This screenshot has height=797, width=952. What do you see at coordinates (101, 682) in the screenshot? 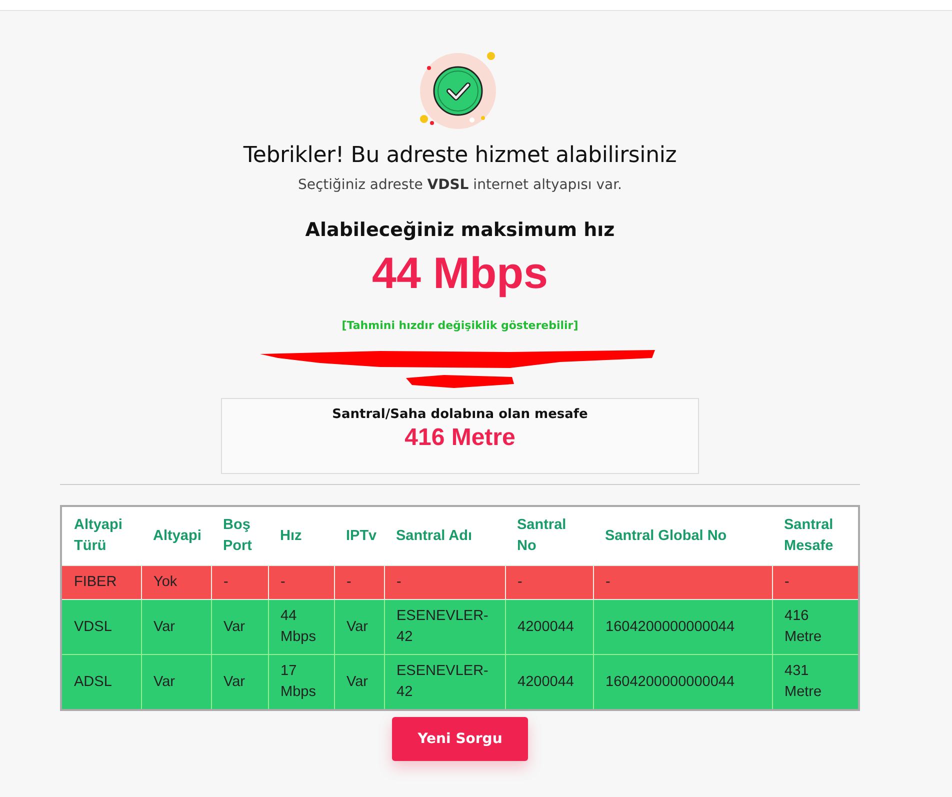
I see `table-cell: ADSL` at bounding box center [101, 682].